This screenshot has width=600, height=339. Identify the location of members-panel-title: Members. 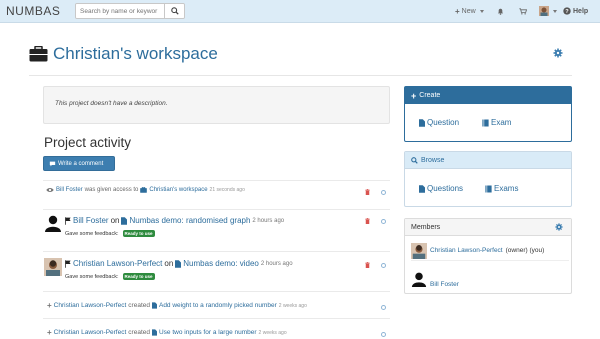
(426, 227).